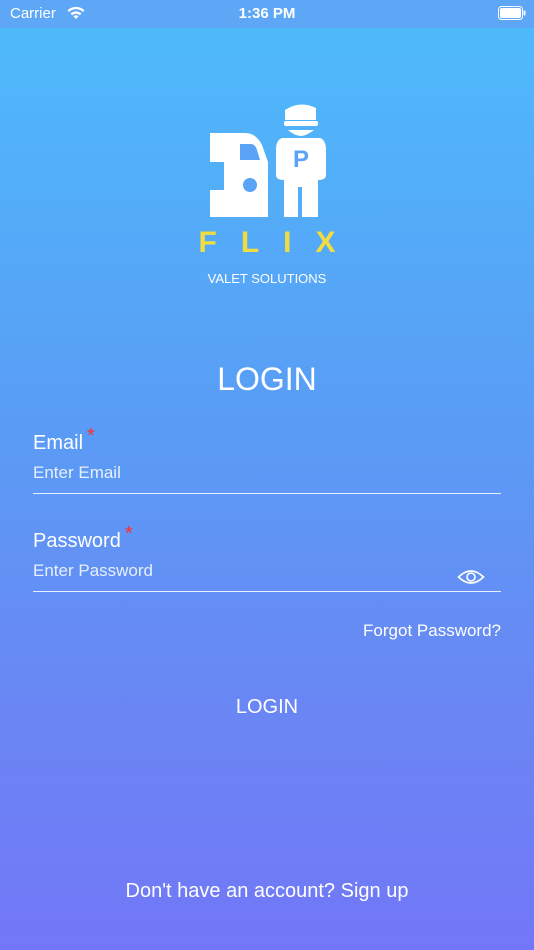 Image resolution: width=534 pixels, height=950 pixels. Describe the element at coordinates (128, 534) in the screenshot. I see `password-required-mark: *` at that location.